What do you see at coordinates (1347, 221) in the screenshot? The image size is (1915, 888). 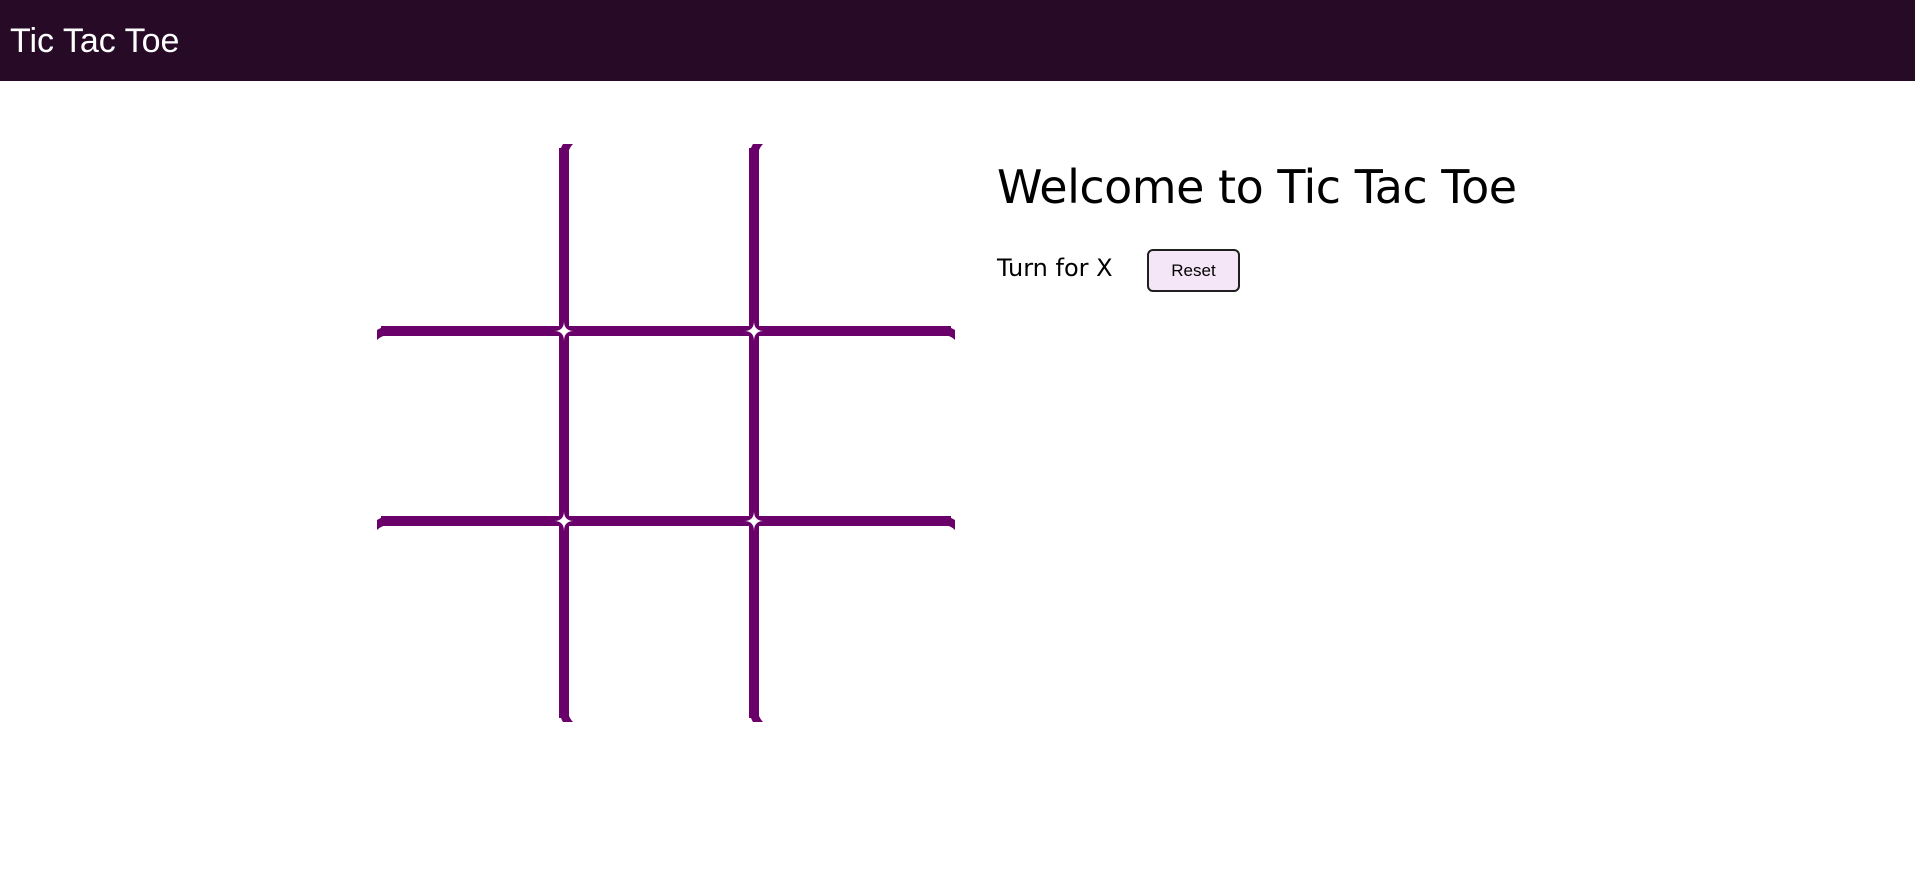 I see `game-info-panel: Welcome to Tic Tac Toe Turn for X Reset` at bounding box center [1347, 221].